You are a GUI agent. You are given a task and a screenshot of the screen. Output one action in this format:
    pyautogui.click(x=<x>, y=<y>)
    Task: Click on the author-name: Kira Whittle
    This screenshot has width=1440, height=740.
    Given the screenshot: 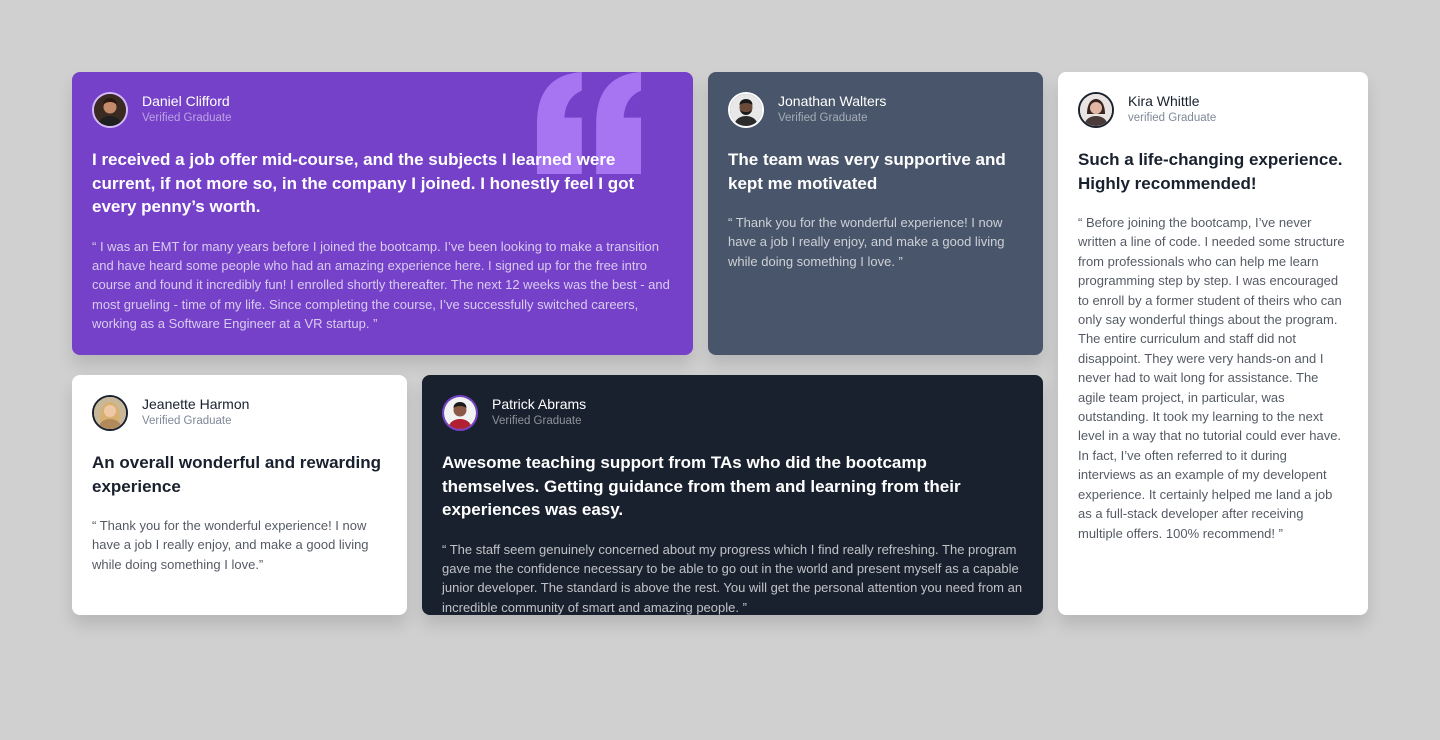 What is the action you would take?
    pyautogui.click(x=1164, y=101)
    